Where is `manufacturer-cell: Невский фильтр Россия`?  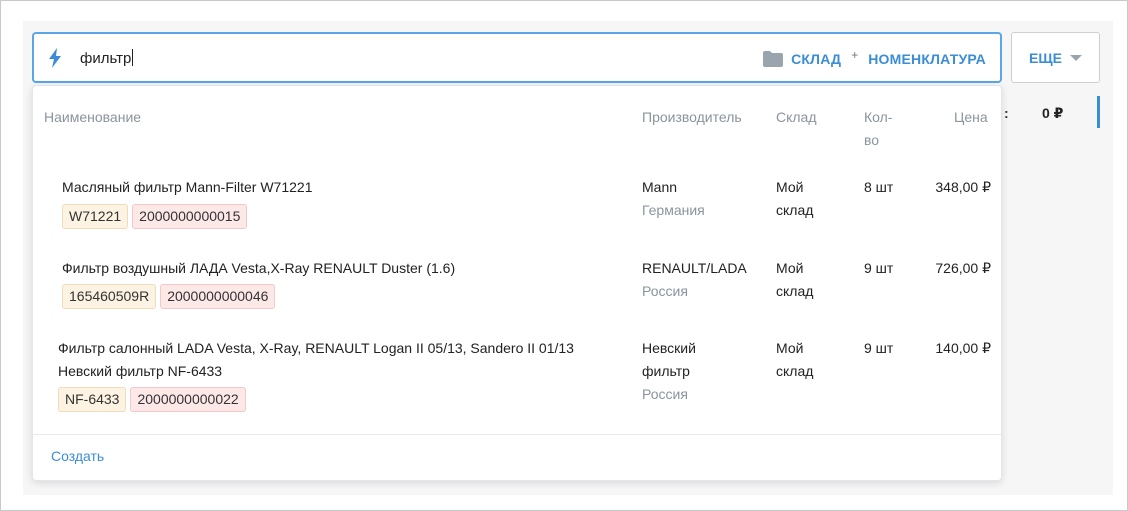 manufacturer-cell: Невский фильтр Россия is located at coordinates (669, 371).